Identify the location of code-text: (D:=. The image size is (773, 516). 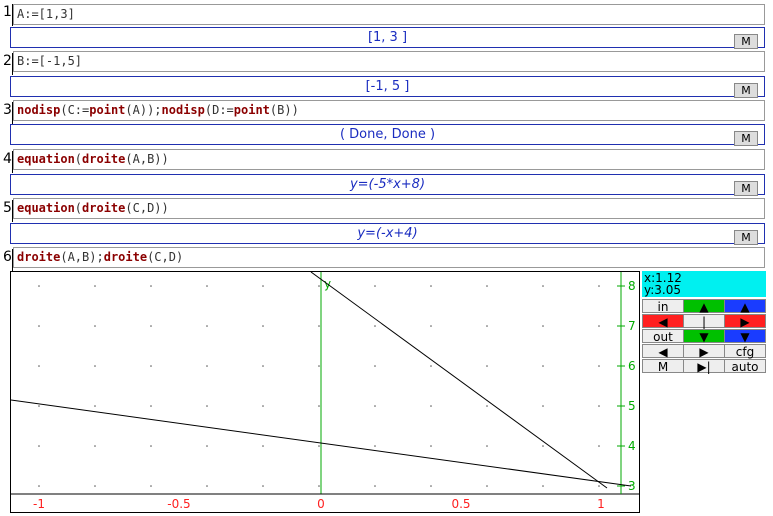
(219, 110).